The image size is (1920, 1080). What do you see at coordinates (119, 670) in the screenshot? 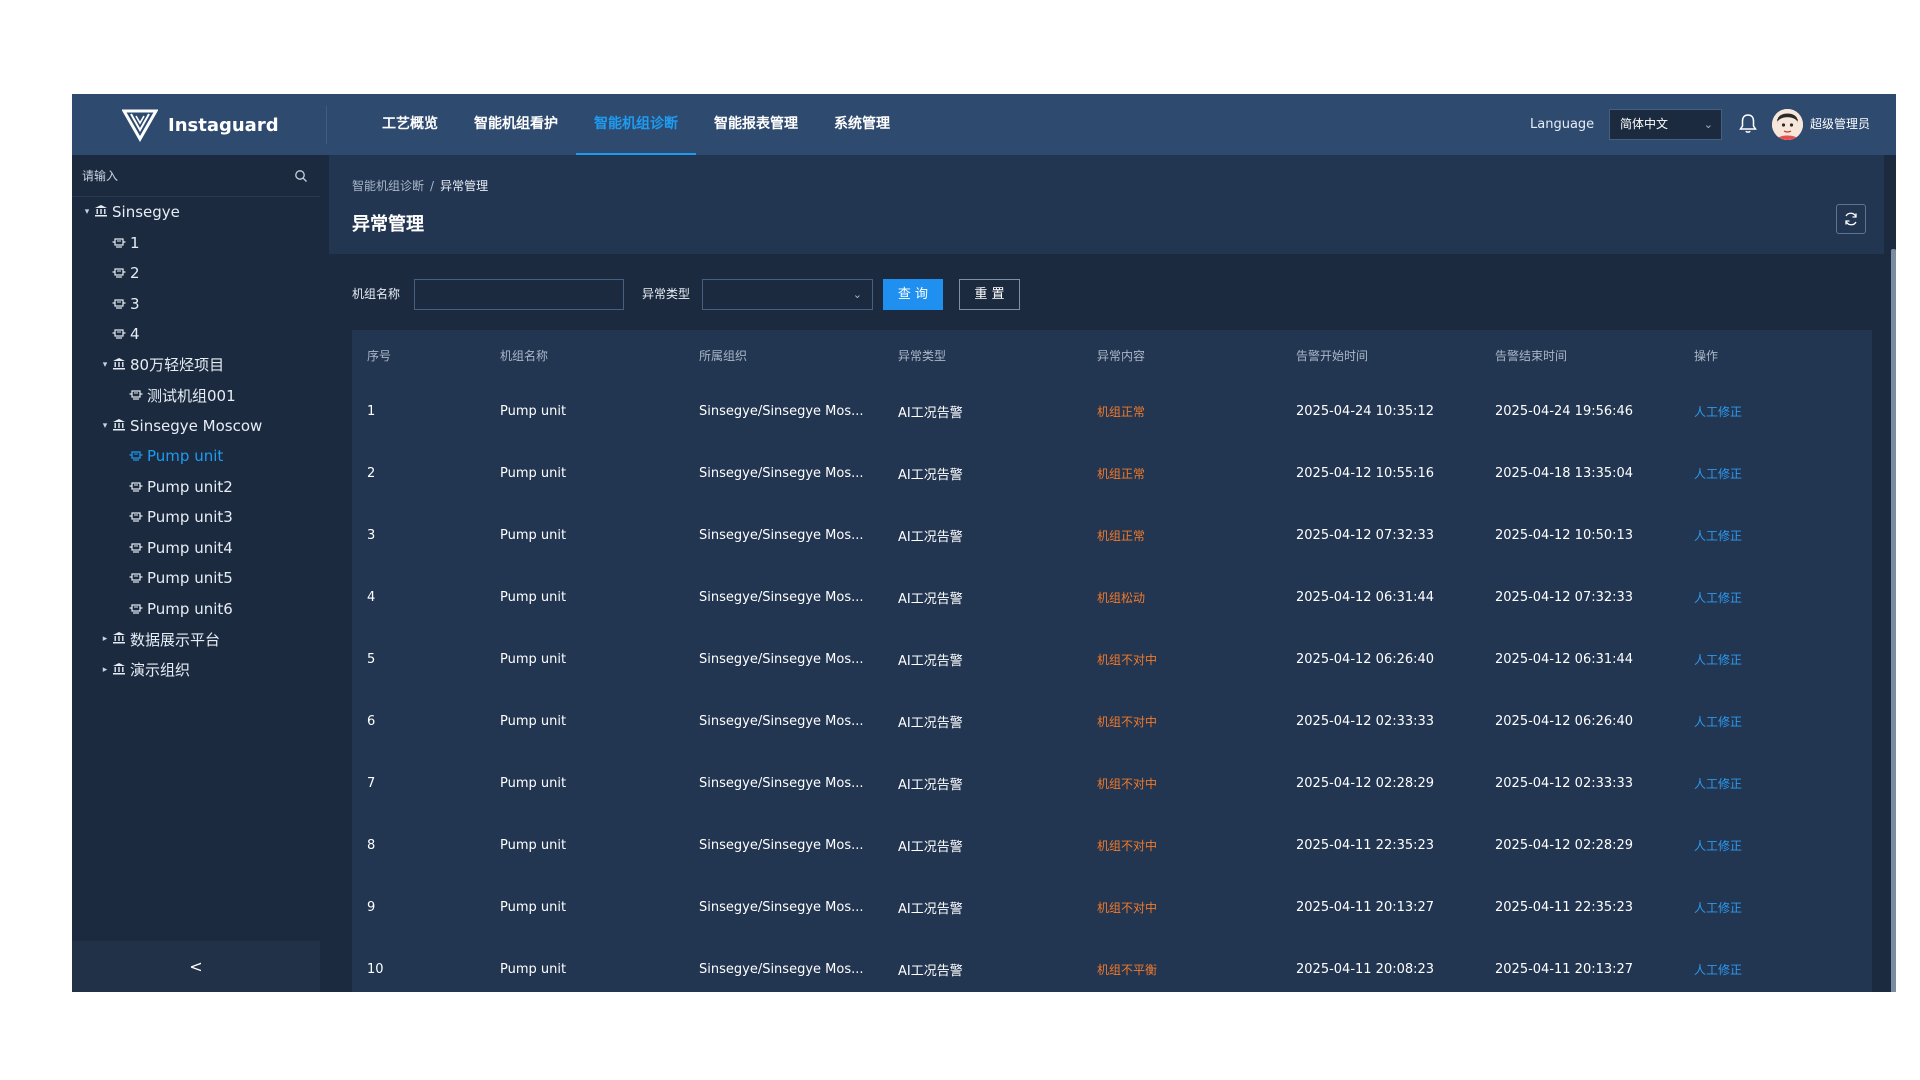
I see `bank-icon` at bounding box center [119, 670].